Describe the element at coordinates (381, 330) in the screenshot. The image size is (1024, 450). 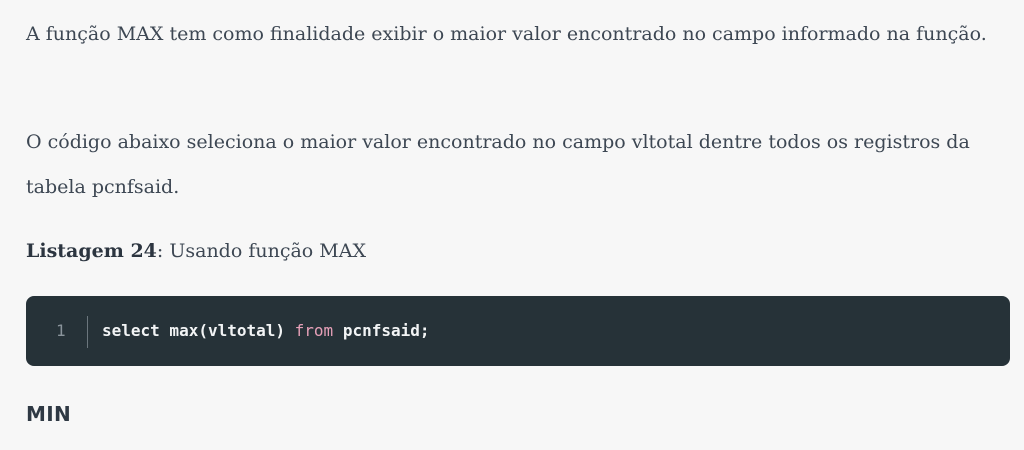
I see `code-token-table: pcnfsaid;` at that location.